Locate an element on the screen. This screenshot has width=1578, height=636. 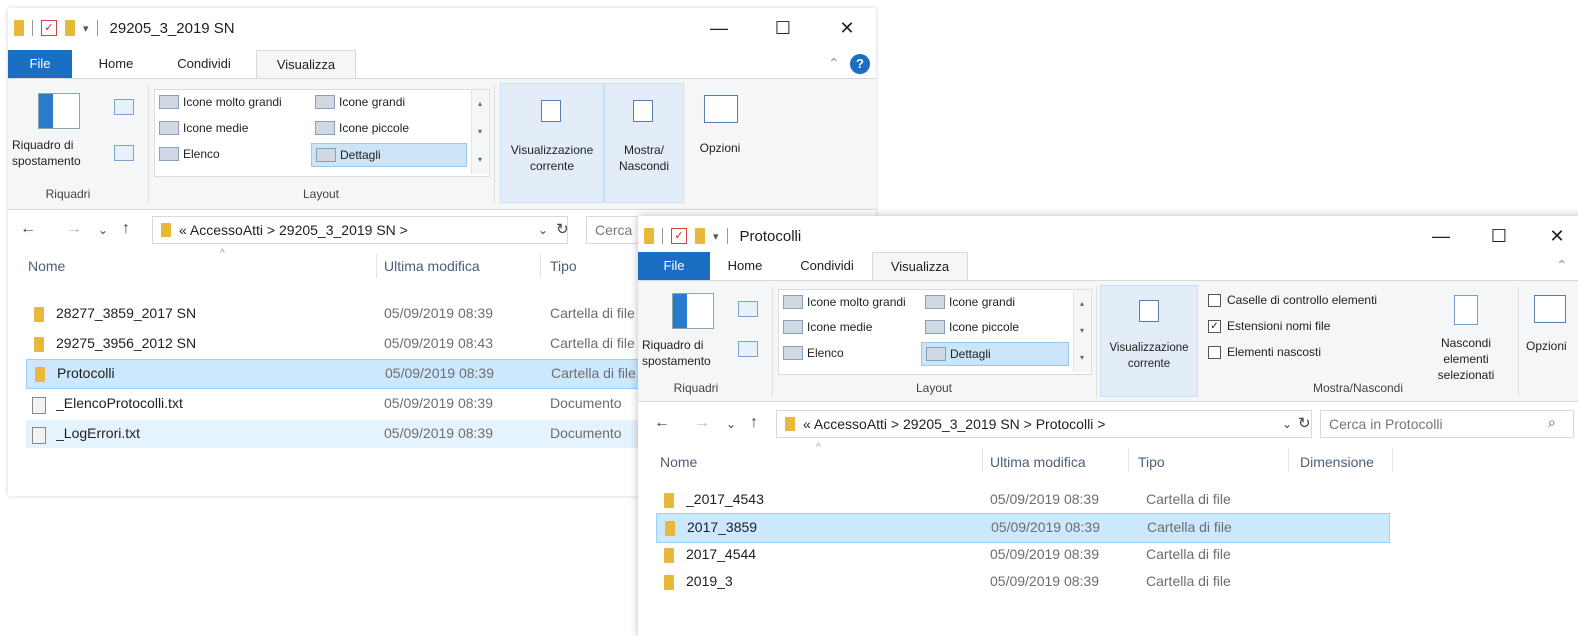
extra-large-icons-icon is located at coordinates (793, 302).